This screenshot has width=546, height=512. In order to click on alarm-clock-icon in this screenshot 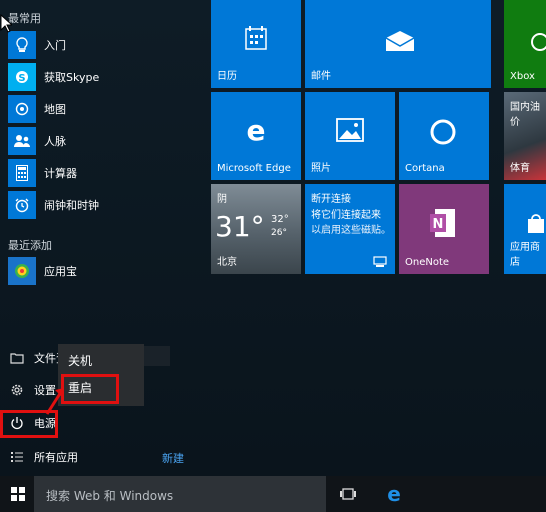, I will do `click(22, 205)`.